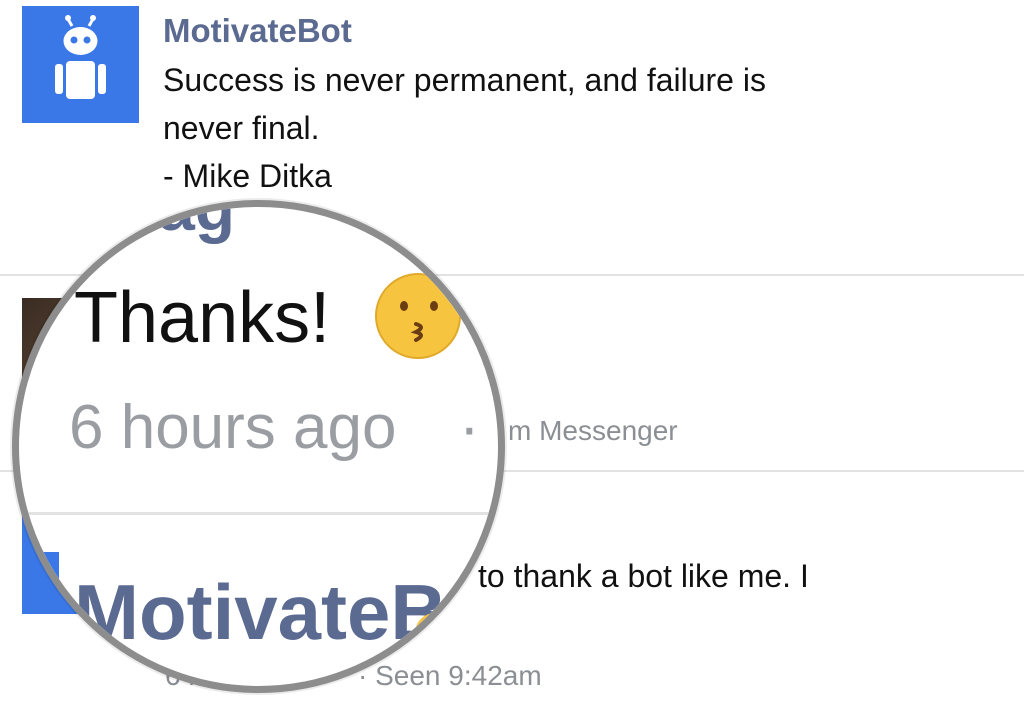  I want to click on message-text: to thank a bot like me. I, so click(643, 576).